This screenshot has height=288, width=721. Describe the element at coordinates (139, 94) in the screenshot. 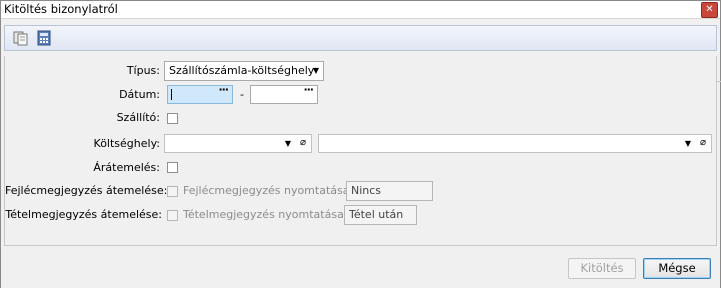

I see `datum-label: Dátum:` at that location.